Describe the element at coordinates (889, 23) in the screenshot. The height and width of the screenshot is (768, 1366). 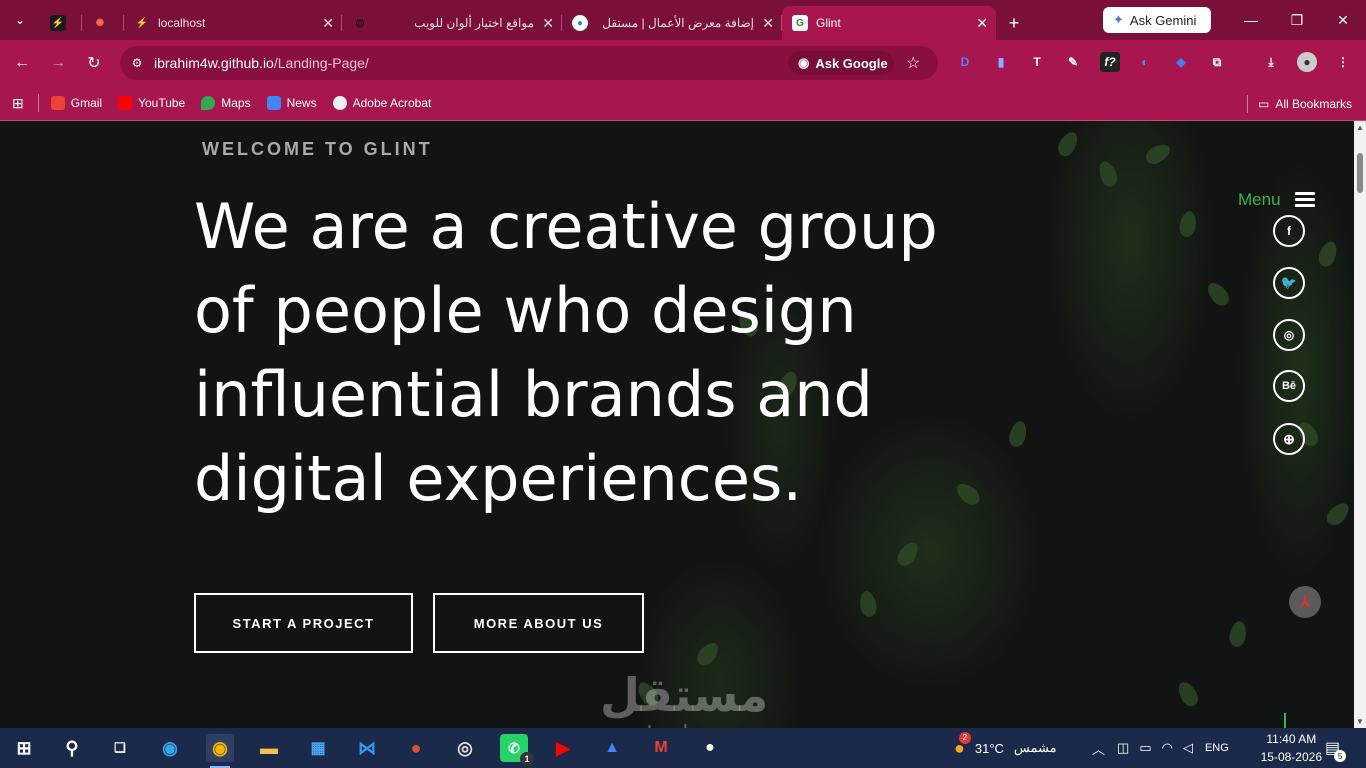
I see `tab-glint: G Glint ✕` at that location.